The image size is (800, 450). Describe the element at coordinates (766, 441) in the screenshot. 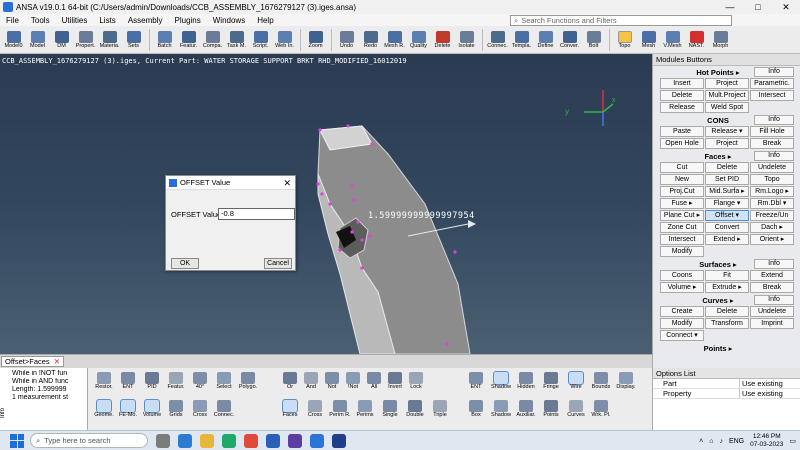

I see `clock: 12:46 PM 07-03-2023` at that location.